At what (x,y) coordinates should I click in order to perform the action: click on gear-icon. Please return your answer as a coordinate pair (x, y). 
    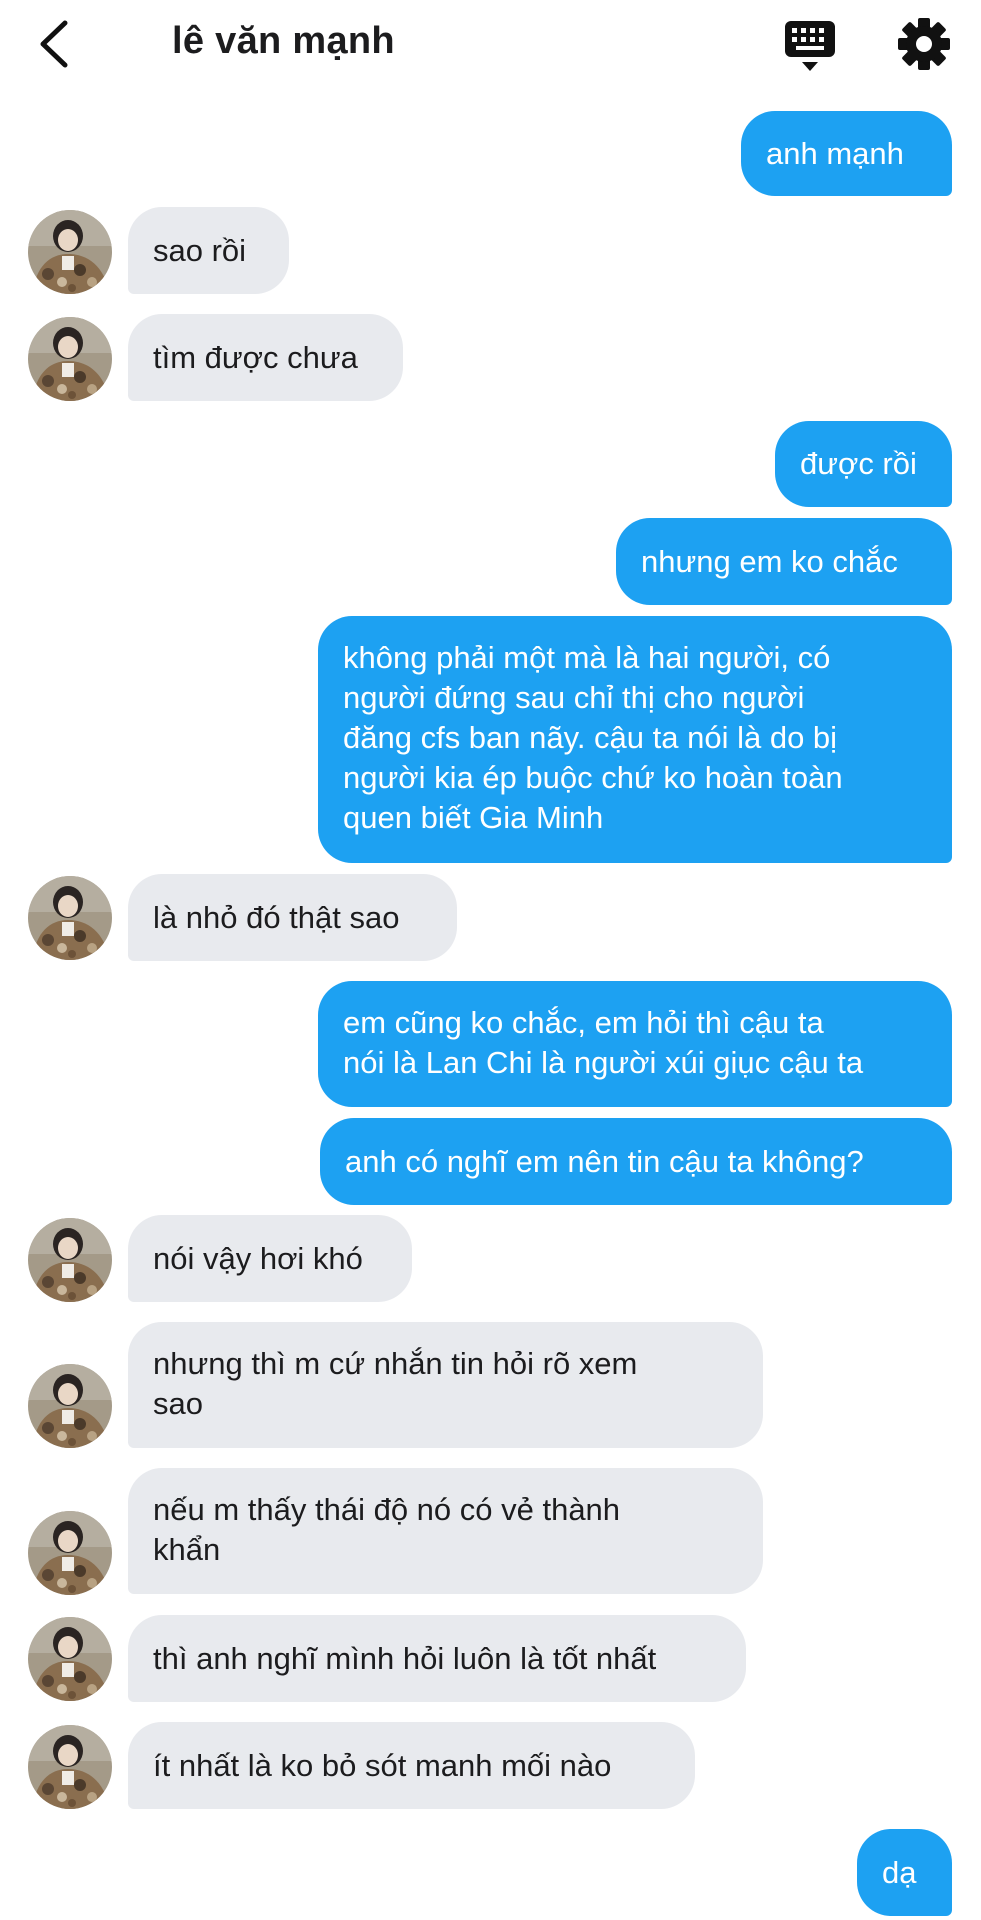
    Looking at the image, I should click on (924, 44).